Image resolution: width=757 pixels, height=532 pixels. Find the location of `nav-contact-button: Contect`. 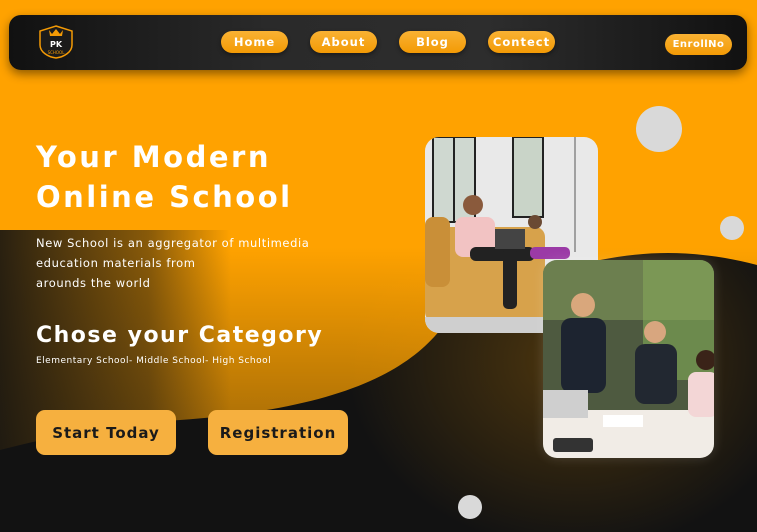

nav-contact-button: Contect is located at coordinates (521, 42).